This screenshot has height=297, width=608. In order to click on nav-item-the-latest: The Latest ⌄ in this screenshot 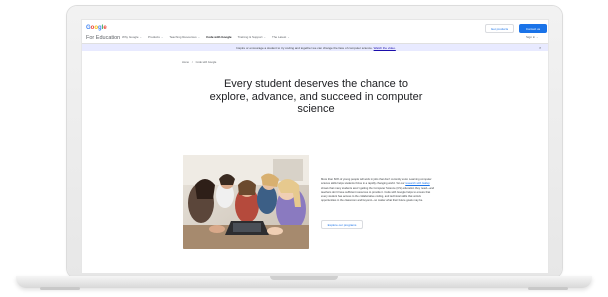, I will do `click(281, 37)`.